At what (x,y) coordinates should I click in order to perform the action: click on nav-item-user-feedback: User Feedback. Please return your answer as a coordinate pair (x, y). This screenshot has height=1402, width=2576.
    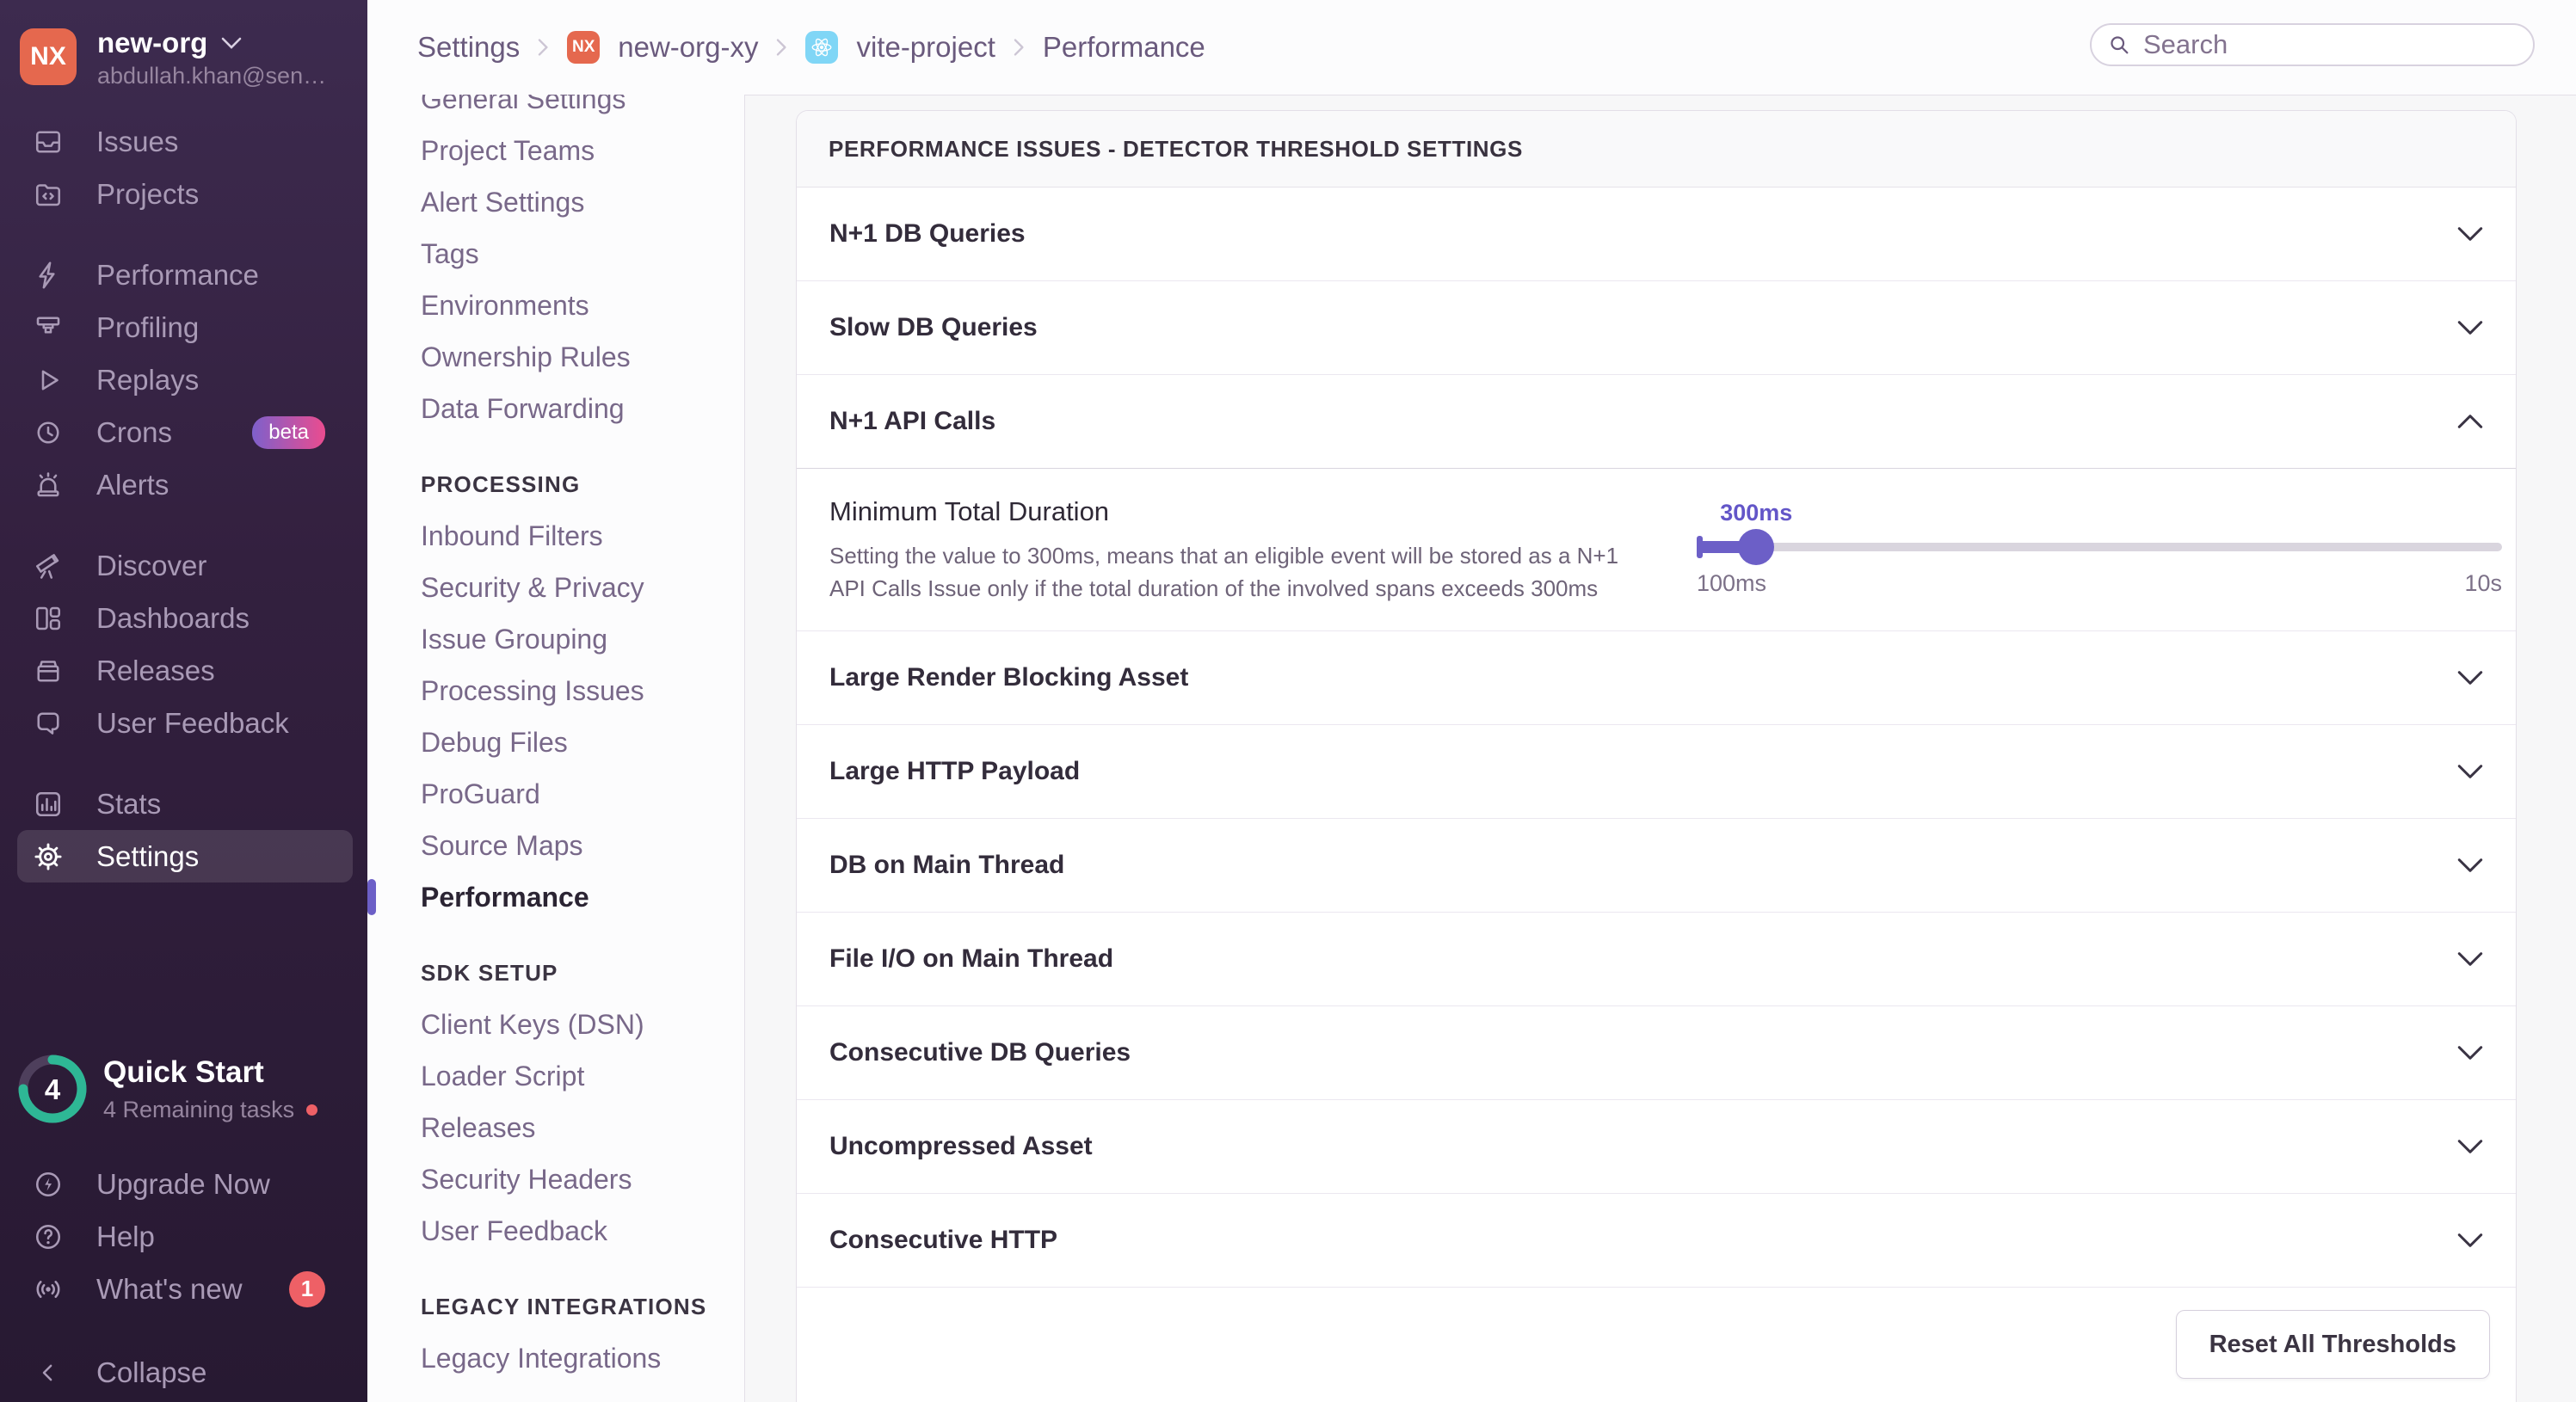
    Looking at the image, I should click on (555, 1231).